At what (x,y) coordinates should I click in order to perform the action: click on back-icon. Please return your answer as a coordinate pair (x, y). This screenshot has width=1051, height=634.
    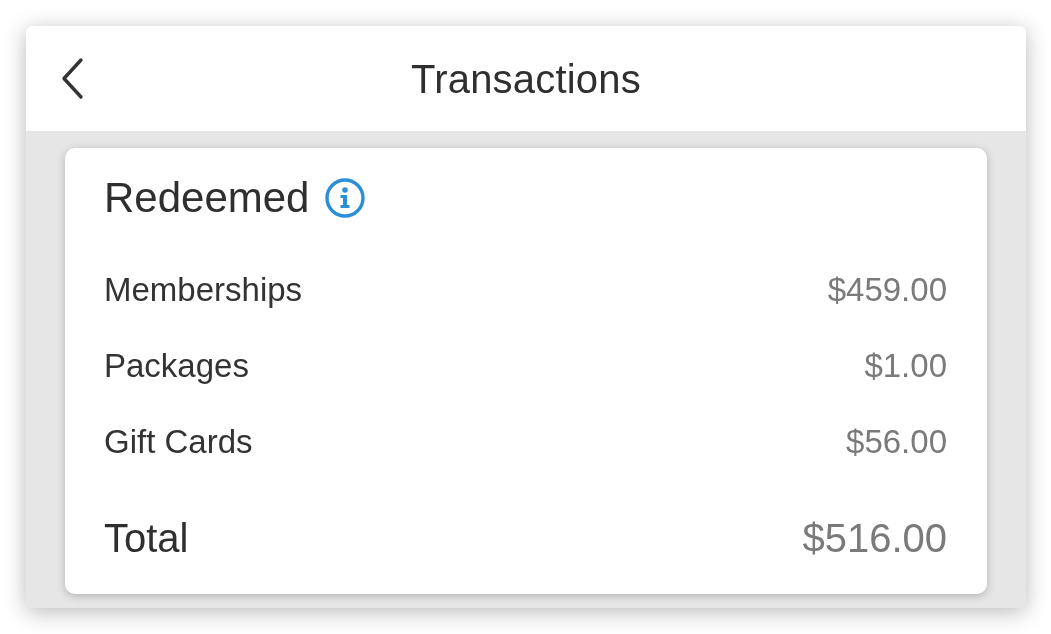
    Looking at the image, I should click on (72, 78).